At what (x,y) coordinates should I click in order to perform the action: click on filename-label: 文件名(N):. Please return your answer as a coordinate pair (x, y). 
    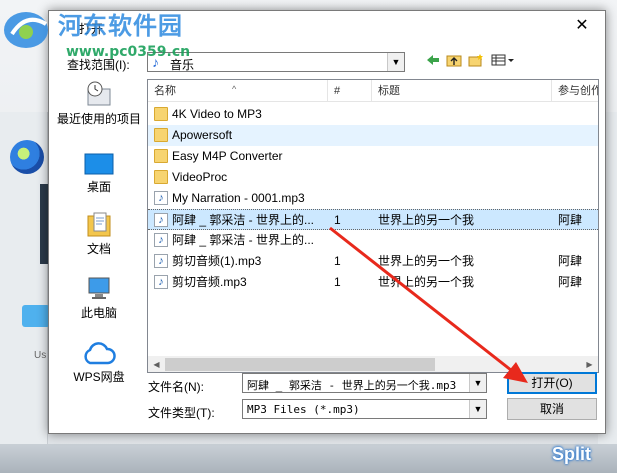
    Looking at the image, I should click on (176, 387).